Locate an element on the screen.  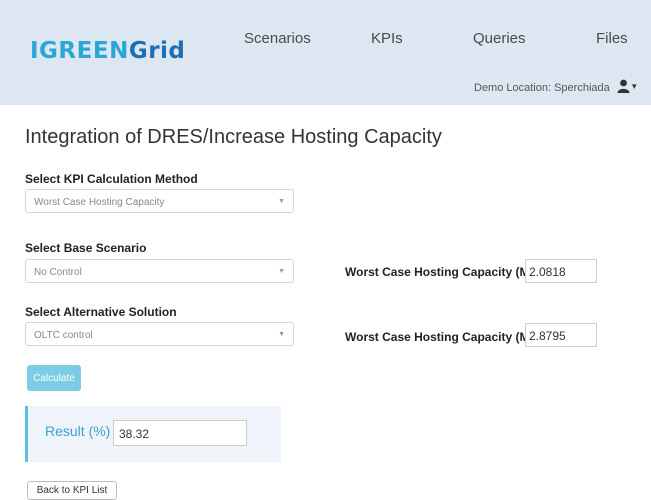
back-to-kpi-list-button: Back to KPI List is located at coordinates (72, 490).